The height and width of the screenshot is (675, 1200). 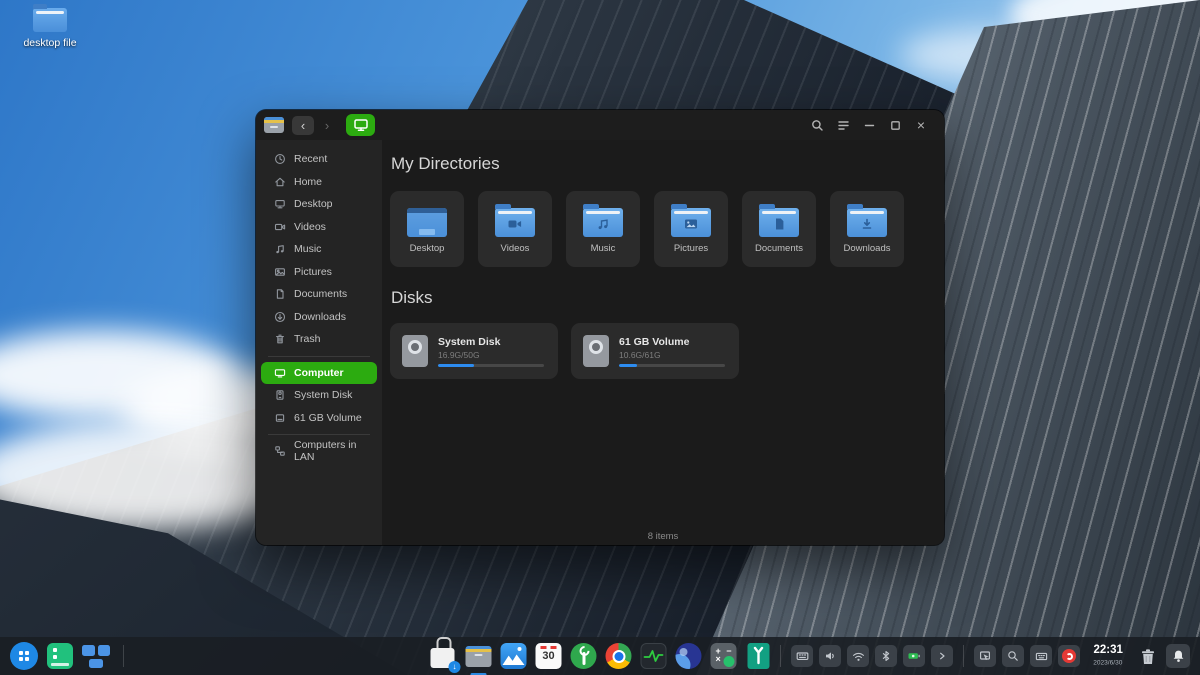 What do you see at coordinates (628, 365) in the screenshot?
I see `disk-usage-fill` at bounding box center [628, 365].